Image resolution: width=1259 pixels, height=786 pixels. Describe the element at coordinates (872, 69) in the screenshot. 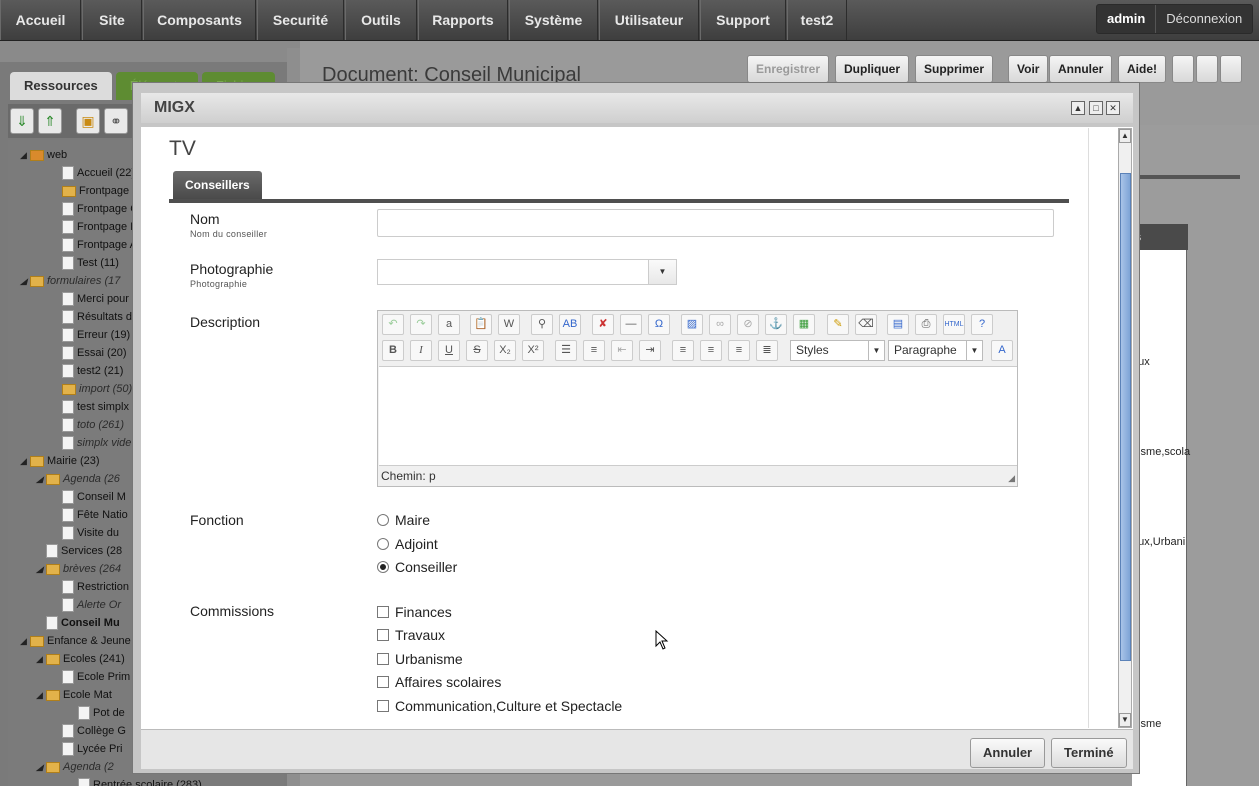

I see `duplicate-button: Dupliquer` at that location.